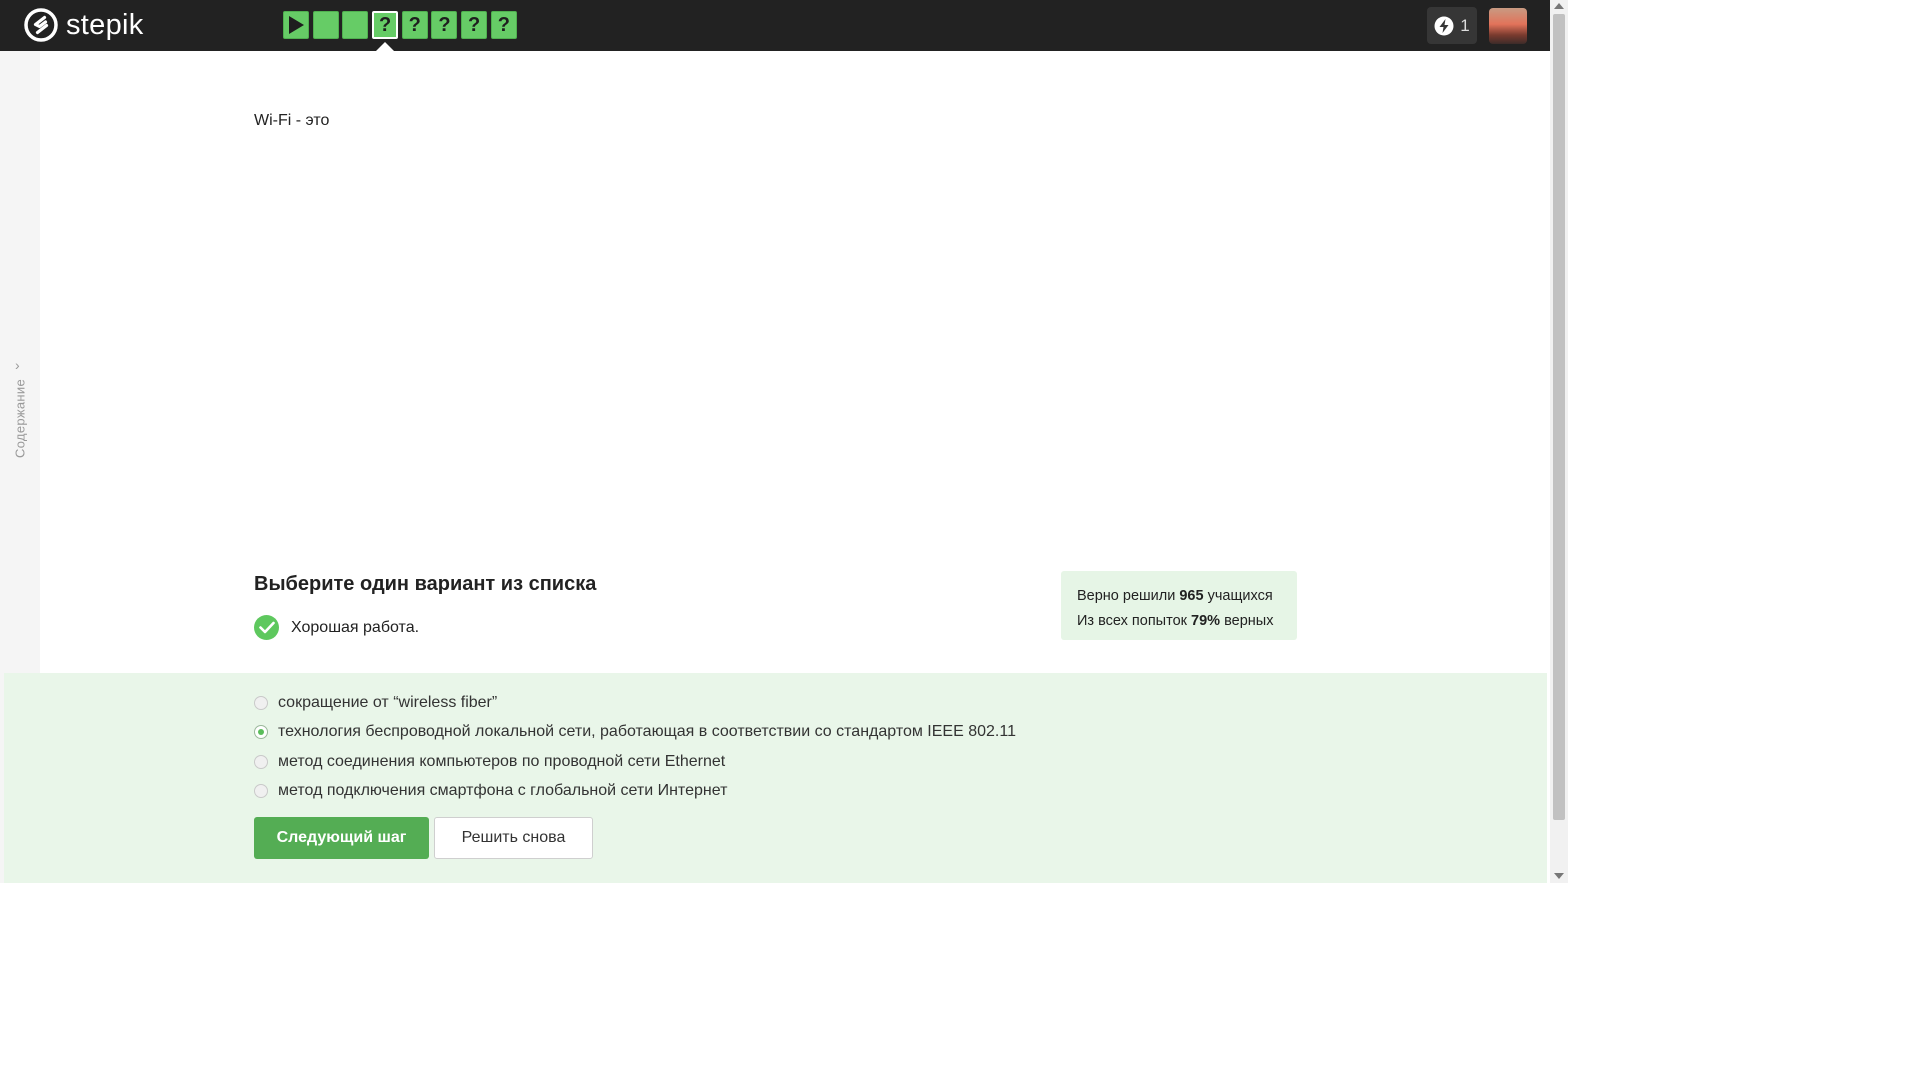 This screenshot has height=1080, width=1920. I want to click on stats-correct-line: Из всех попыток 79% верных, so click(1187, 621).